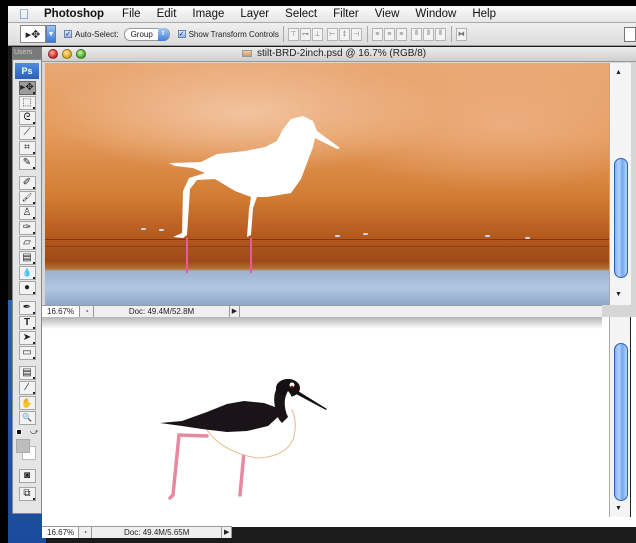 The image size is (636, 543). Describe the element at coordinates (23, 446) in the screenshot. I see `foreground-color-swatch` at that location.